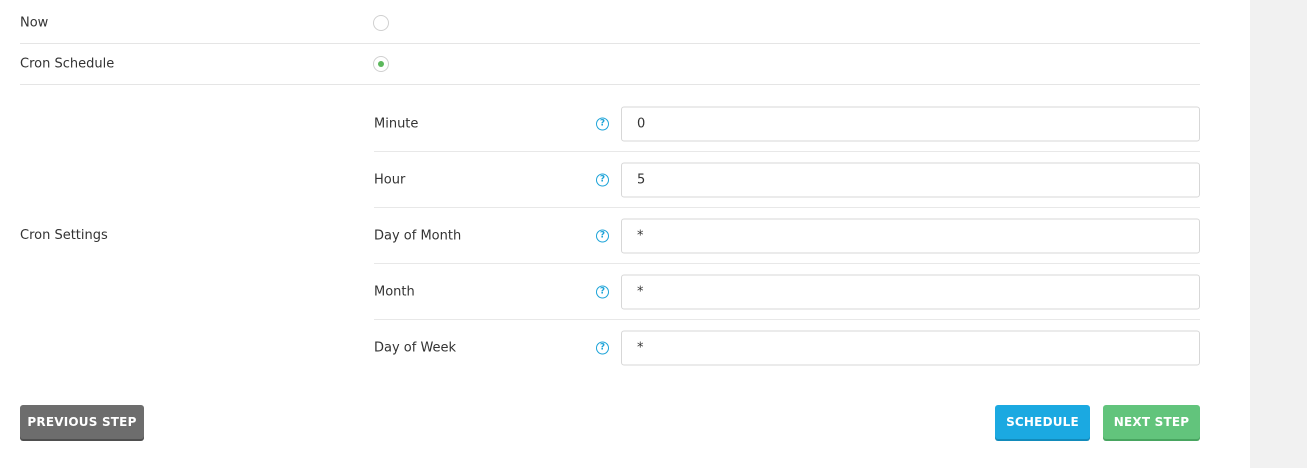 Image resolution: width=1307 pixels, height=468 pixels. Describe the element at coordinates (910, 179) in the screenshot. I see `hour-input` at that location.